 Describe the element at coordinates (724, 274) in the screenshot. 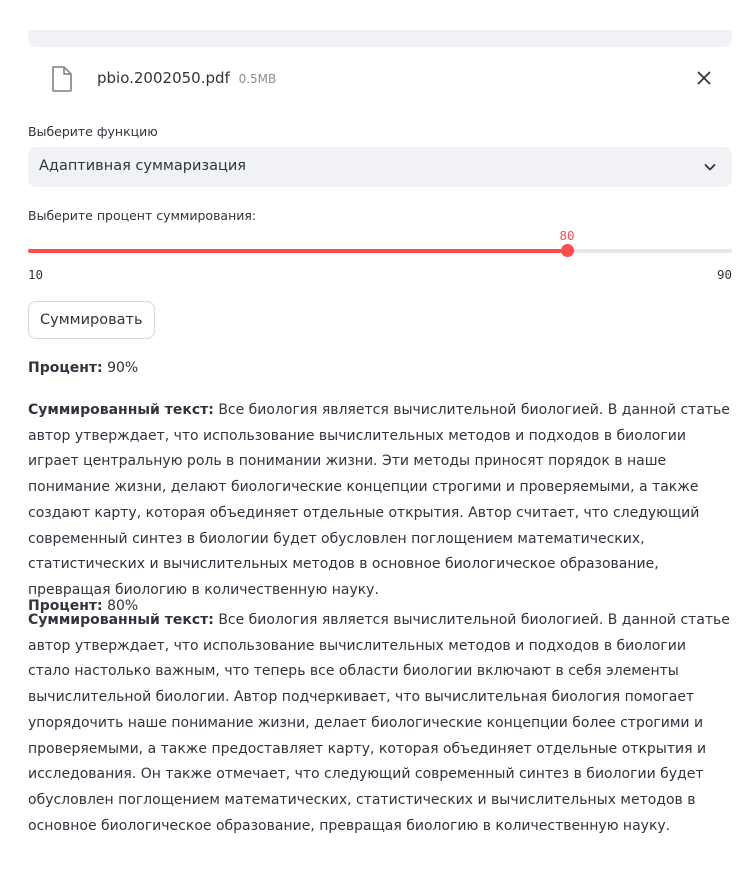

I see `slider-max-label: 90` at that location.